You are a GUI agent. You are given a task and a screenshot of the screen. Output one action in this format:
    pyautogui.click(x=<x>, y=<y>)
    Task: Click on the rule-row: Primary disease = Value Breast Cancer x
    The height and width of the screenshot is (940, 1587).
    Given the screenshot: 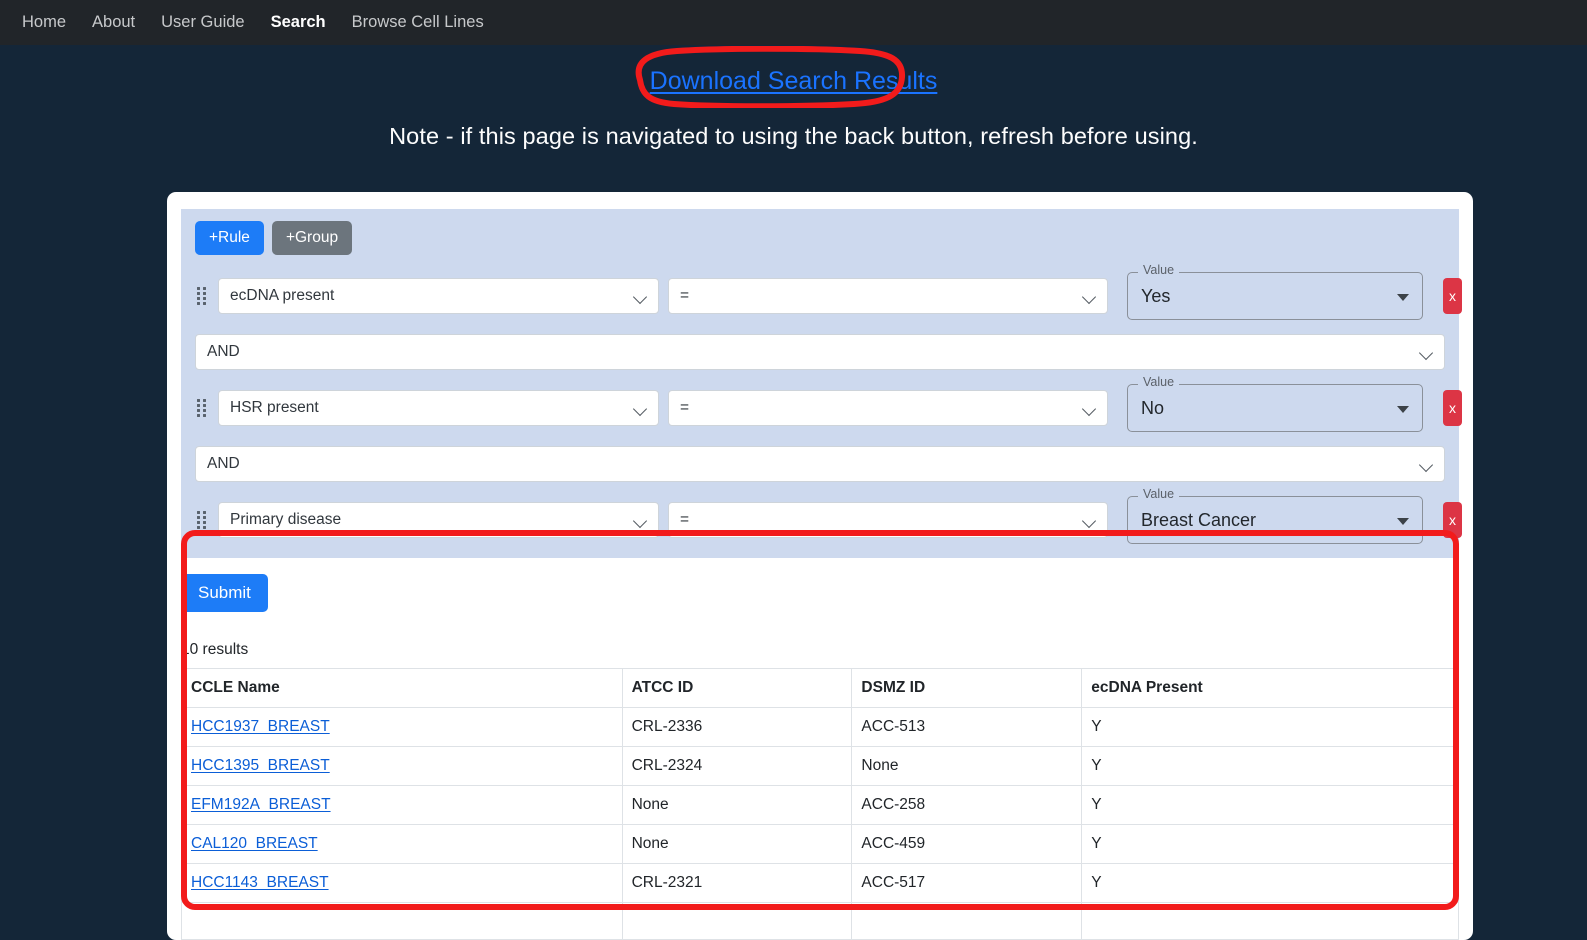 What is the action you would take?
    pyautogui.click(x=828, y=516)
    